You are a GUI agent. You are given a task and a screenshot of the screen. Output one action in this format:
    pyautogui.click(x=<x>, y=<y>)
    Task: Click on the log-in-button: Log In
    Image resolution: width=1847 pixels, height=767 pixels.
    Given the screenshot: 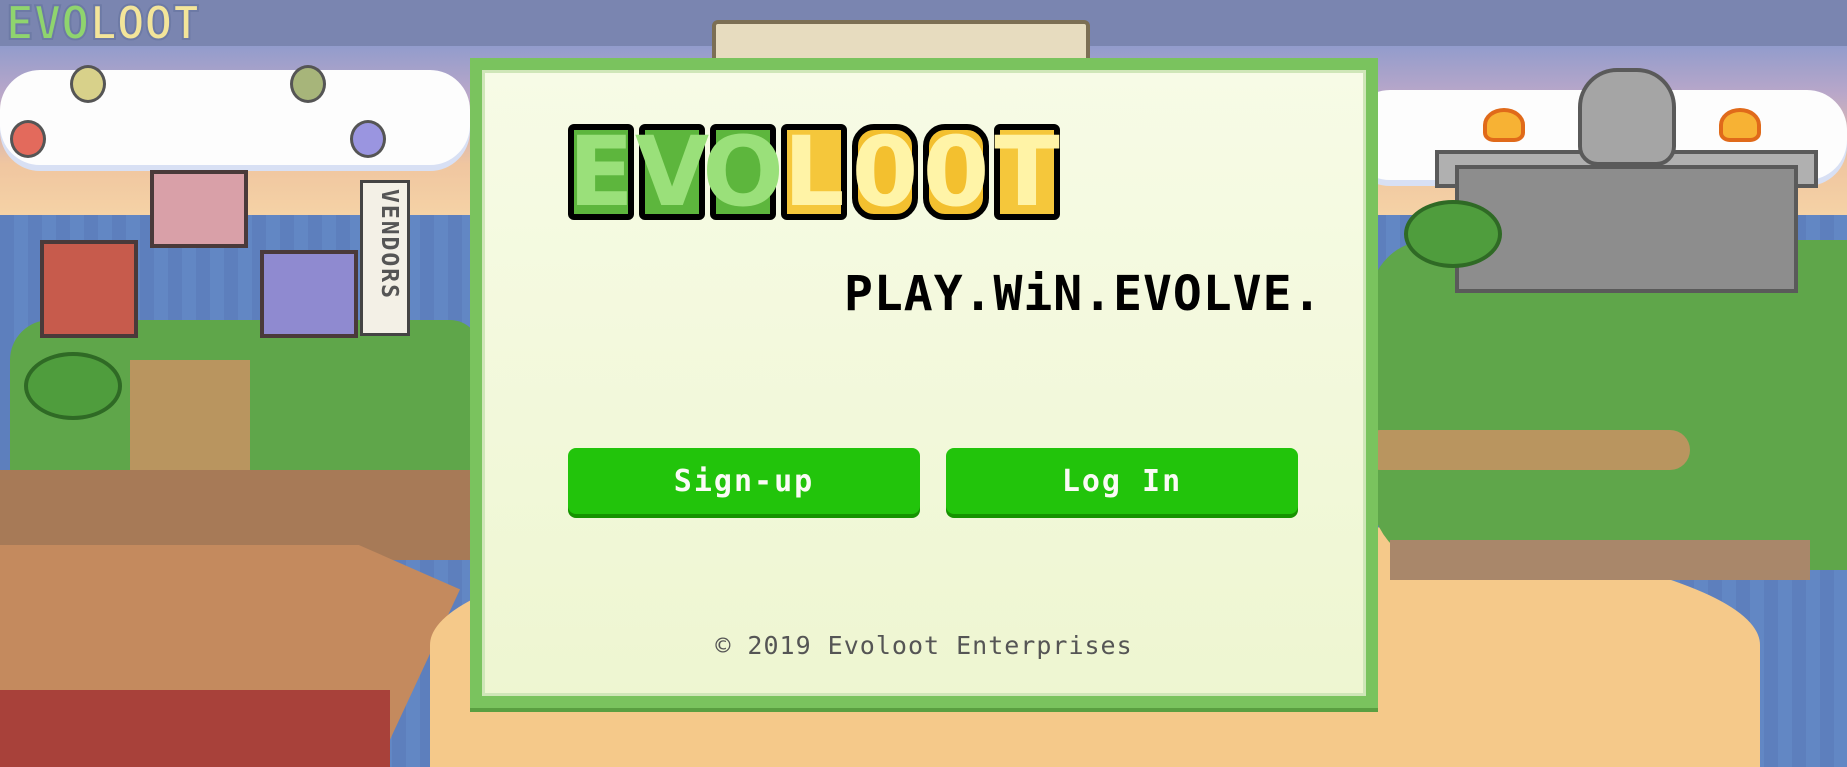 What is the action you would take?
    pyautogui.click(x=1122, y=481)
    